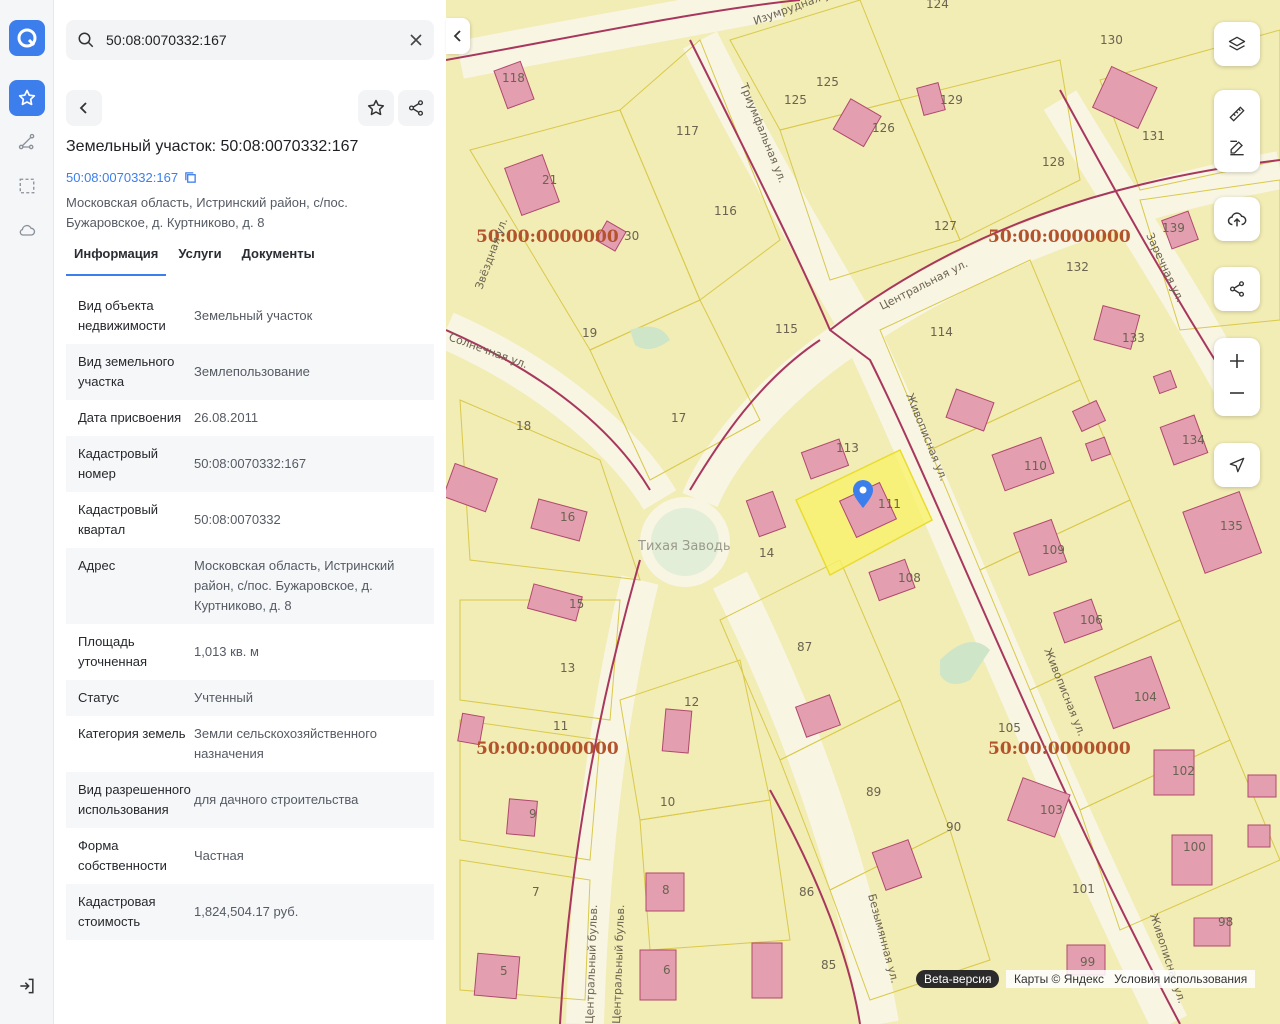 The image size is (1280, 1024). I want to click on zoom-out-icon, so click(1237, 393).